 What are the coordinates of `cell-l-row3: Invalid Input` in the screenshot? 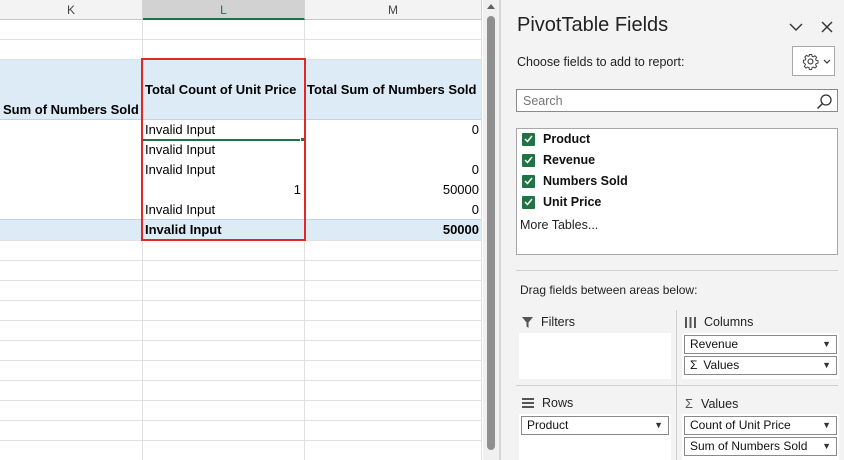 It's located at (223, 170).